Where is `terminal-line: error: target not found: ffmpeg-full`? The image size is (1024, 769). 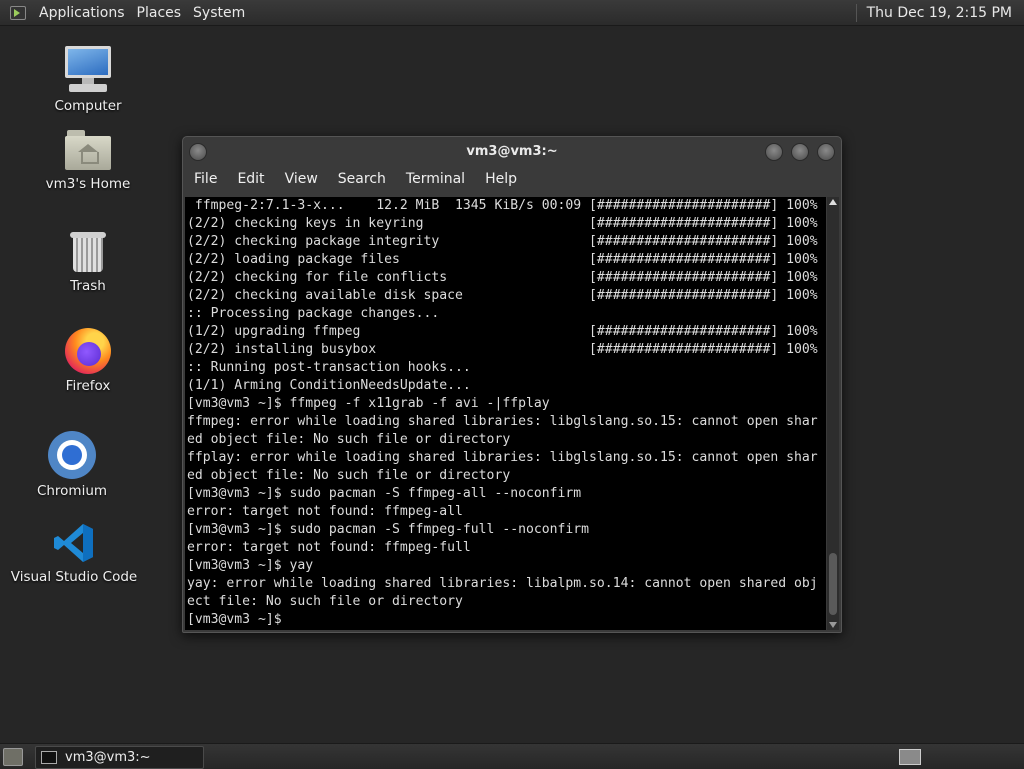 terminal-line: error: target not found: ffmpeg-full is located at coordinates (329, 547).